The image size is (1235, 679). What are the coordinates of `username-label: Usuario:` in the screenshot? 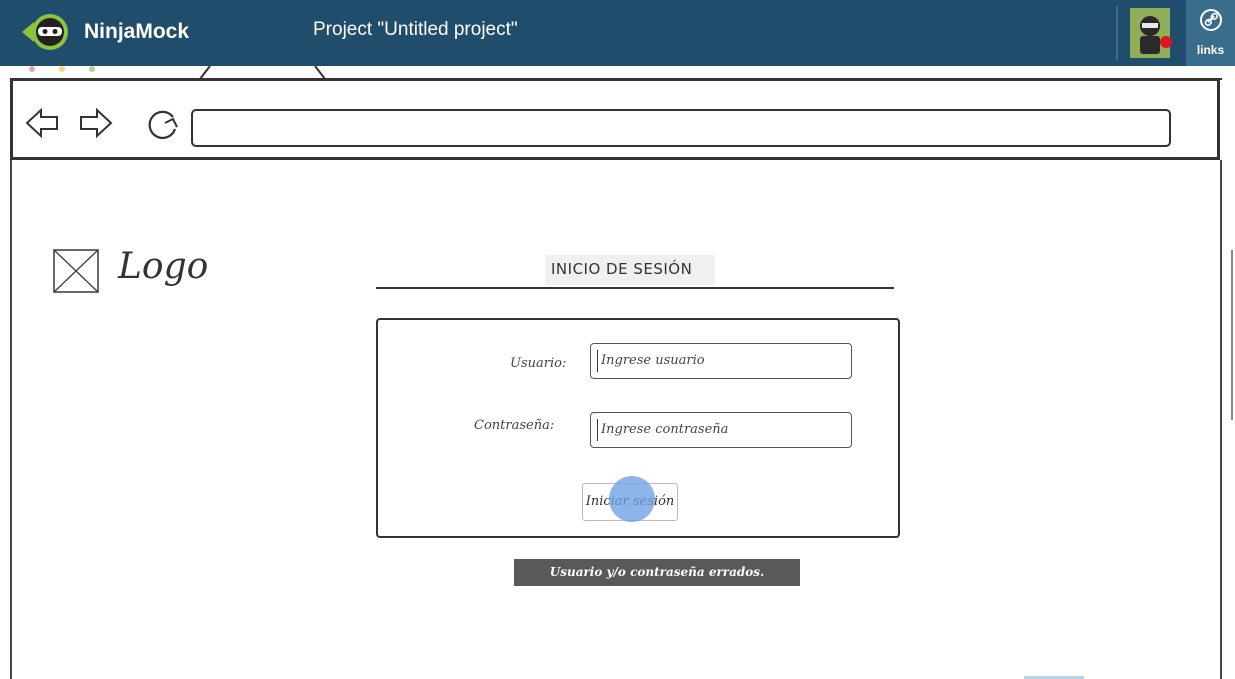 It's located at (538, 363).